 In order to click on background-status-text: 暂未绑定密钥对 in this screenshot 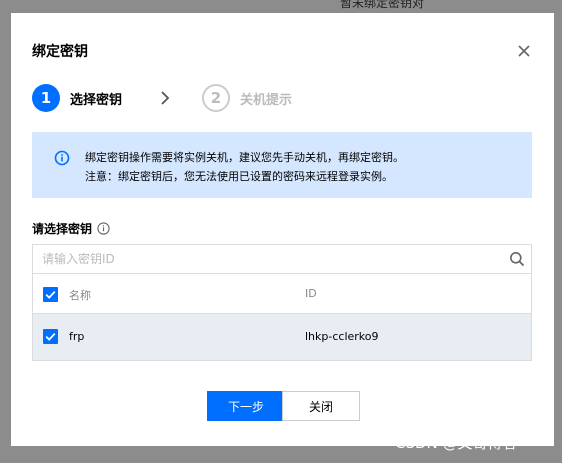, I will do `click(382, 5)`.